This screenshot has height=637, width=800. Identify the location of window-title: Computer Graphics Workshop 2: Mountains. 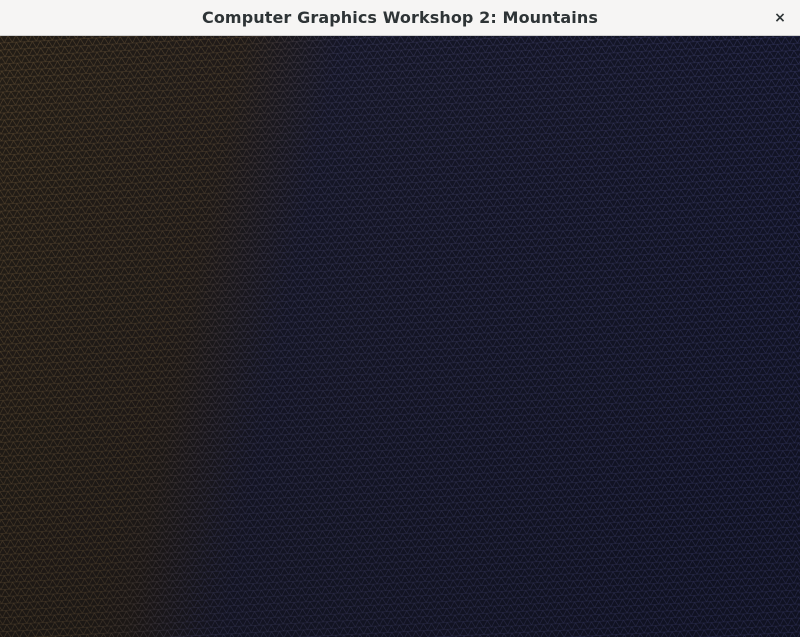
(399, 17).